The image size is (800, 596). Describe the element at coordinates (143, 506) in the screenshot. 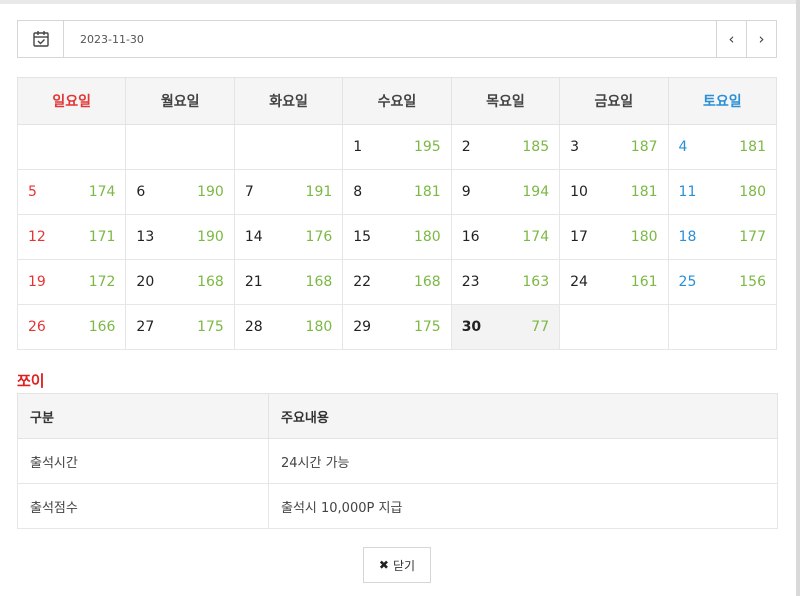

I see `info-cell-category: 출석점수` at that location.